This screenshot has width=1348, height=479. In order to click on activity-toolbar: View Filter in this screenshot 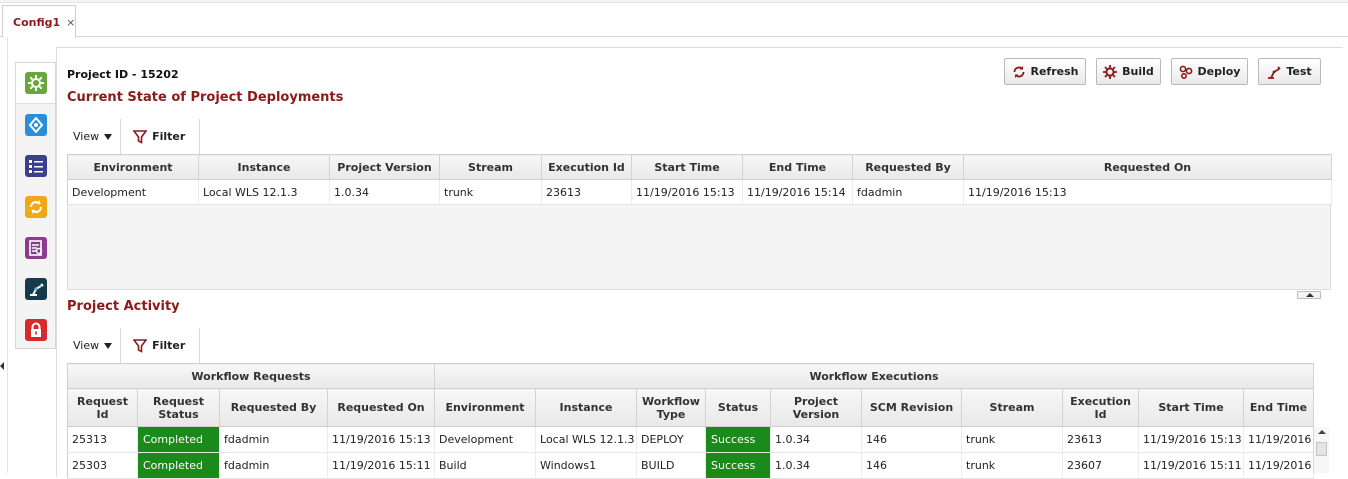, I will do `click(134, 345)`.